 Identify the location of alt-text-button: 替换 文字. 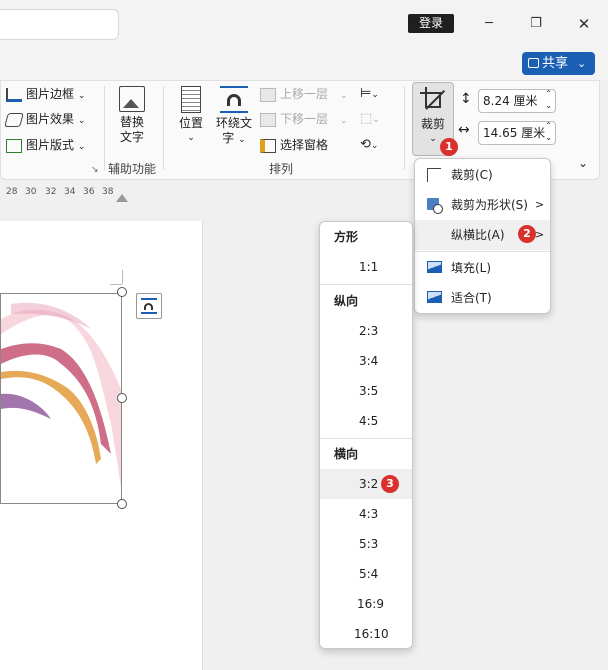
(132, 115).